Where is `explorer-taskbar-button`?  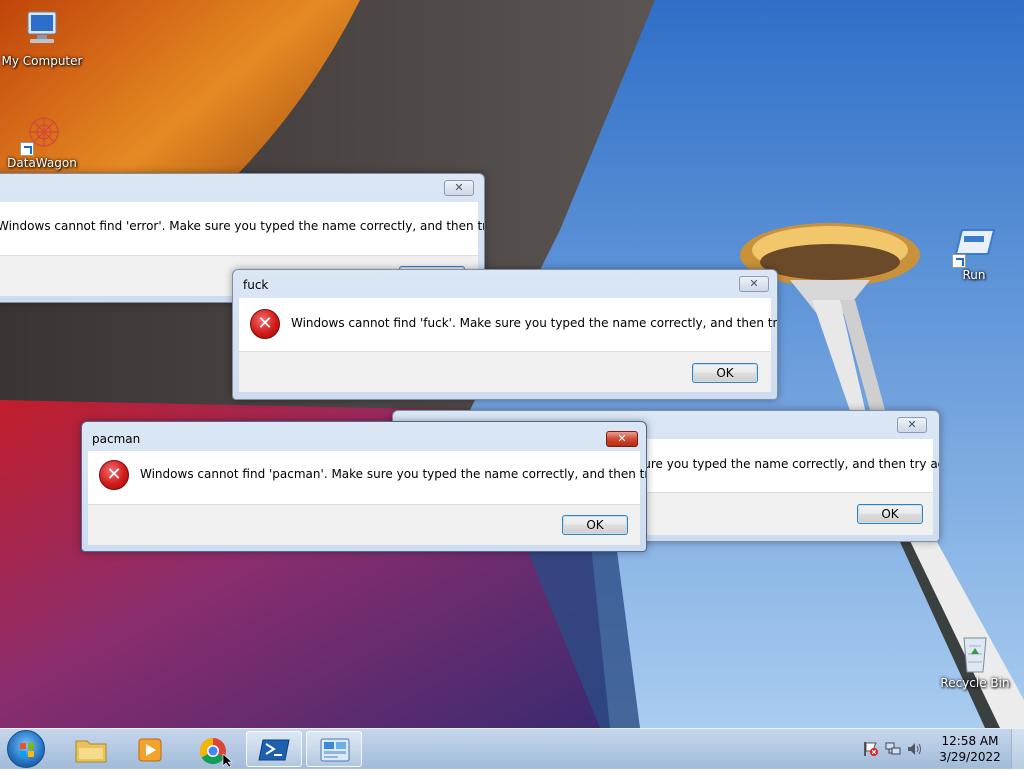
explorer-taskbar-button is located at coordinates (90, 749).